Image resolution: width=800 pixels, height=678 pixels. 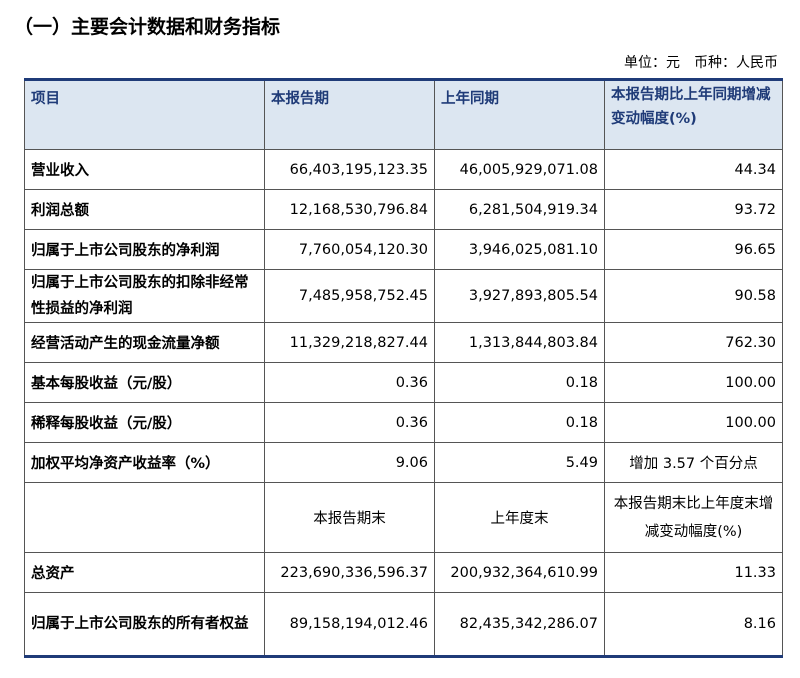 I want to click on row-item: 归属于上市公司股东的扣除非经常性损益的净利润, so click(x=144, y=296).